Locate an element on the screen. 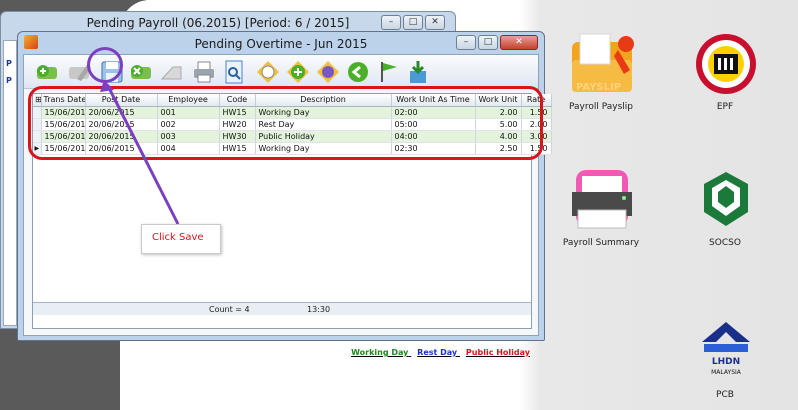 This screenshot has width=798, height=410. flag-button is located at coordinates (388, 72).